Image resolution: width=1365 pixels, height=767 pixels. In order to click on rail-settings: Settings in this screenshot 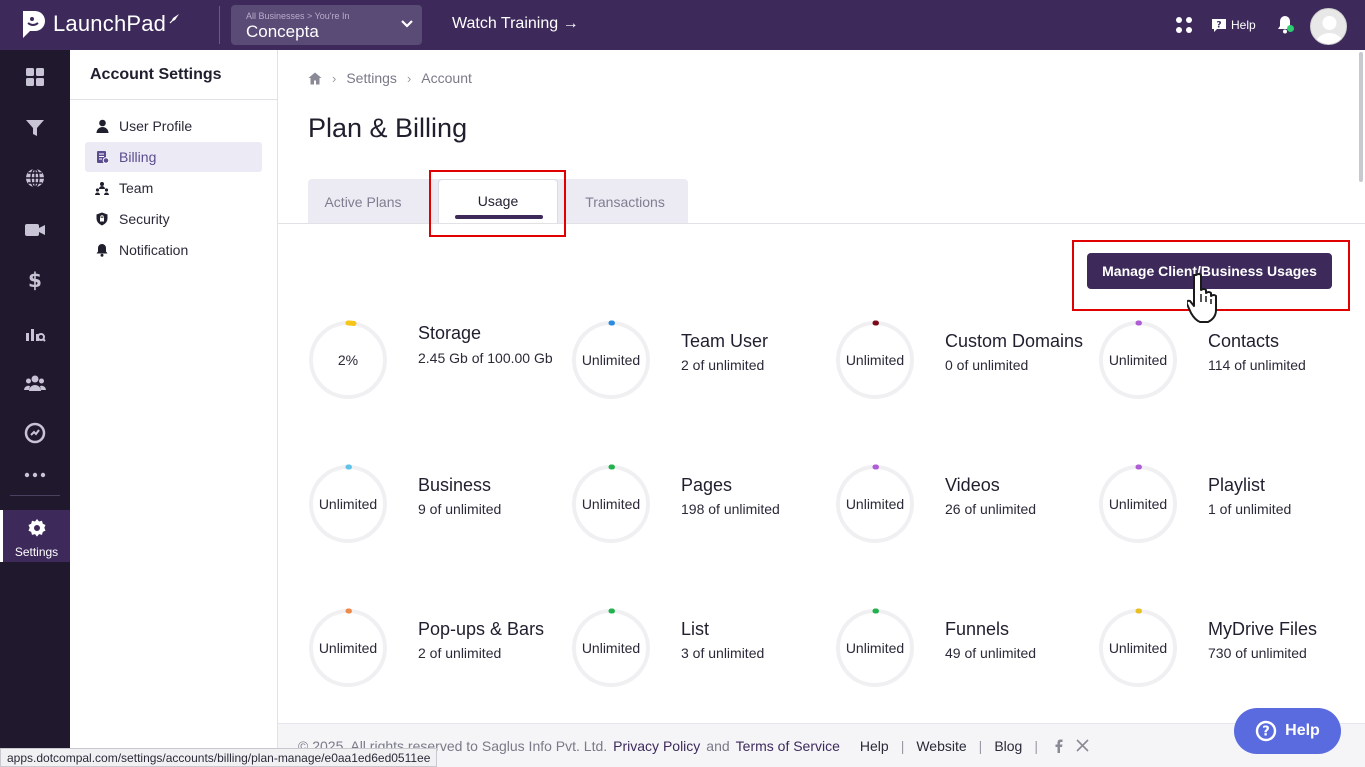, I will do `click(35, 536)`.